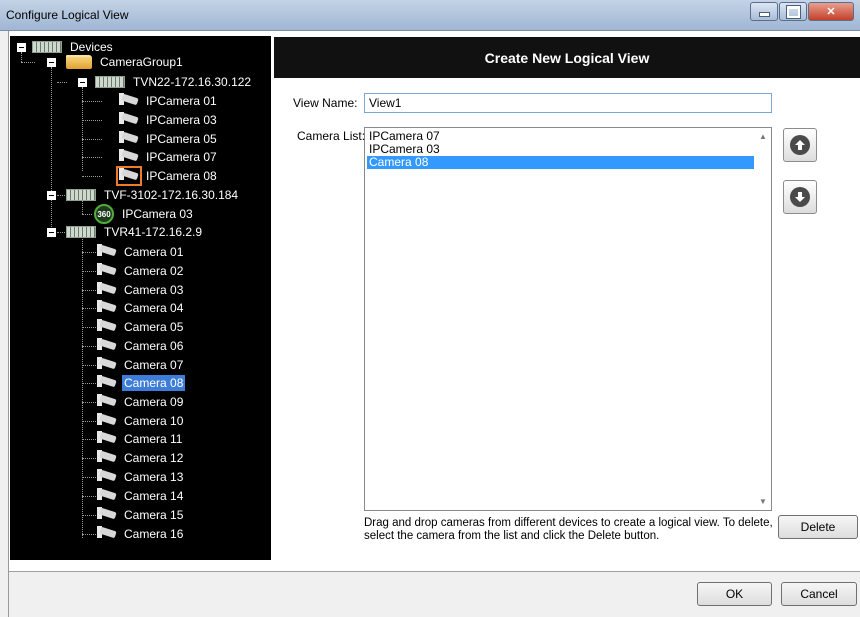 The width and height of the screenshot is (860, 617). What do you see at coordinates (562, 162) in the screenshot?
I see `list-item-selected: Camera 08` at bounding box center [562, 162].